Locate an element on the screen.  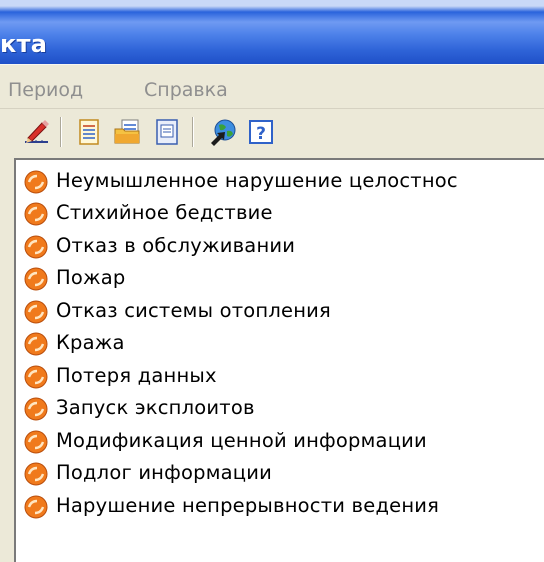
list-item: Отказ в обслуживании is located at coordinates (280, 247).